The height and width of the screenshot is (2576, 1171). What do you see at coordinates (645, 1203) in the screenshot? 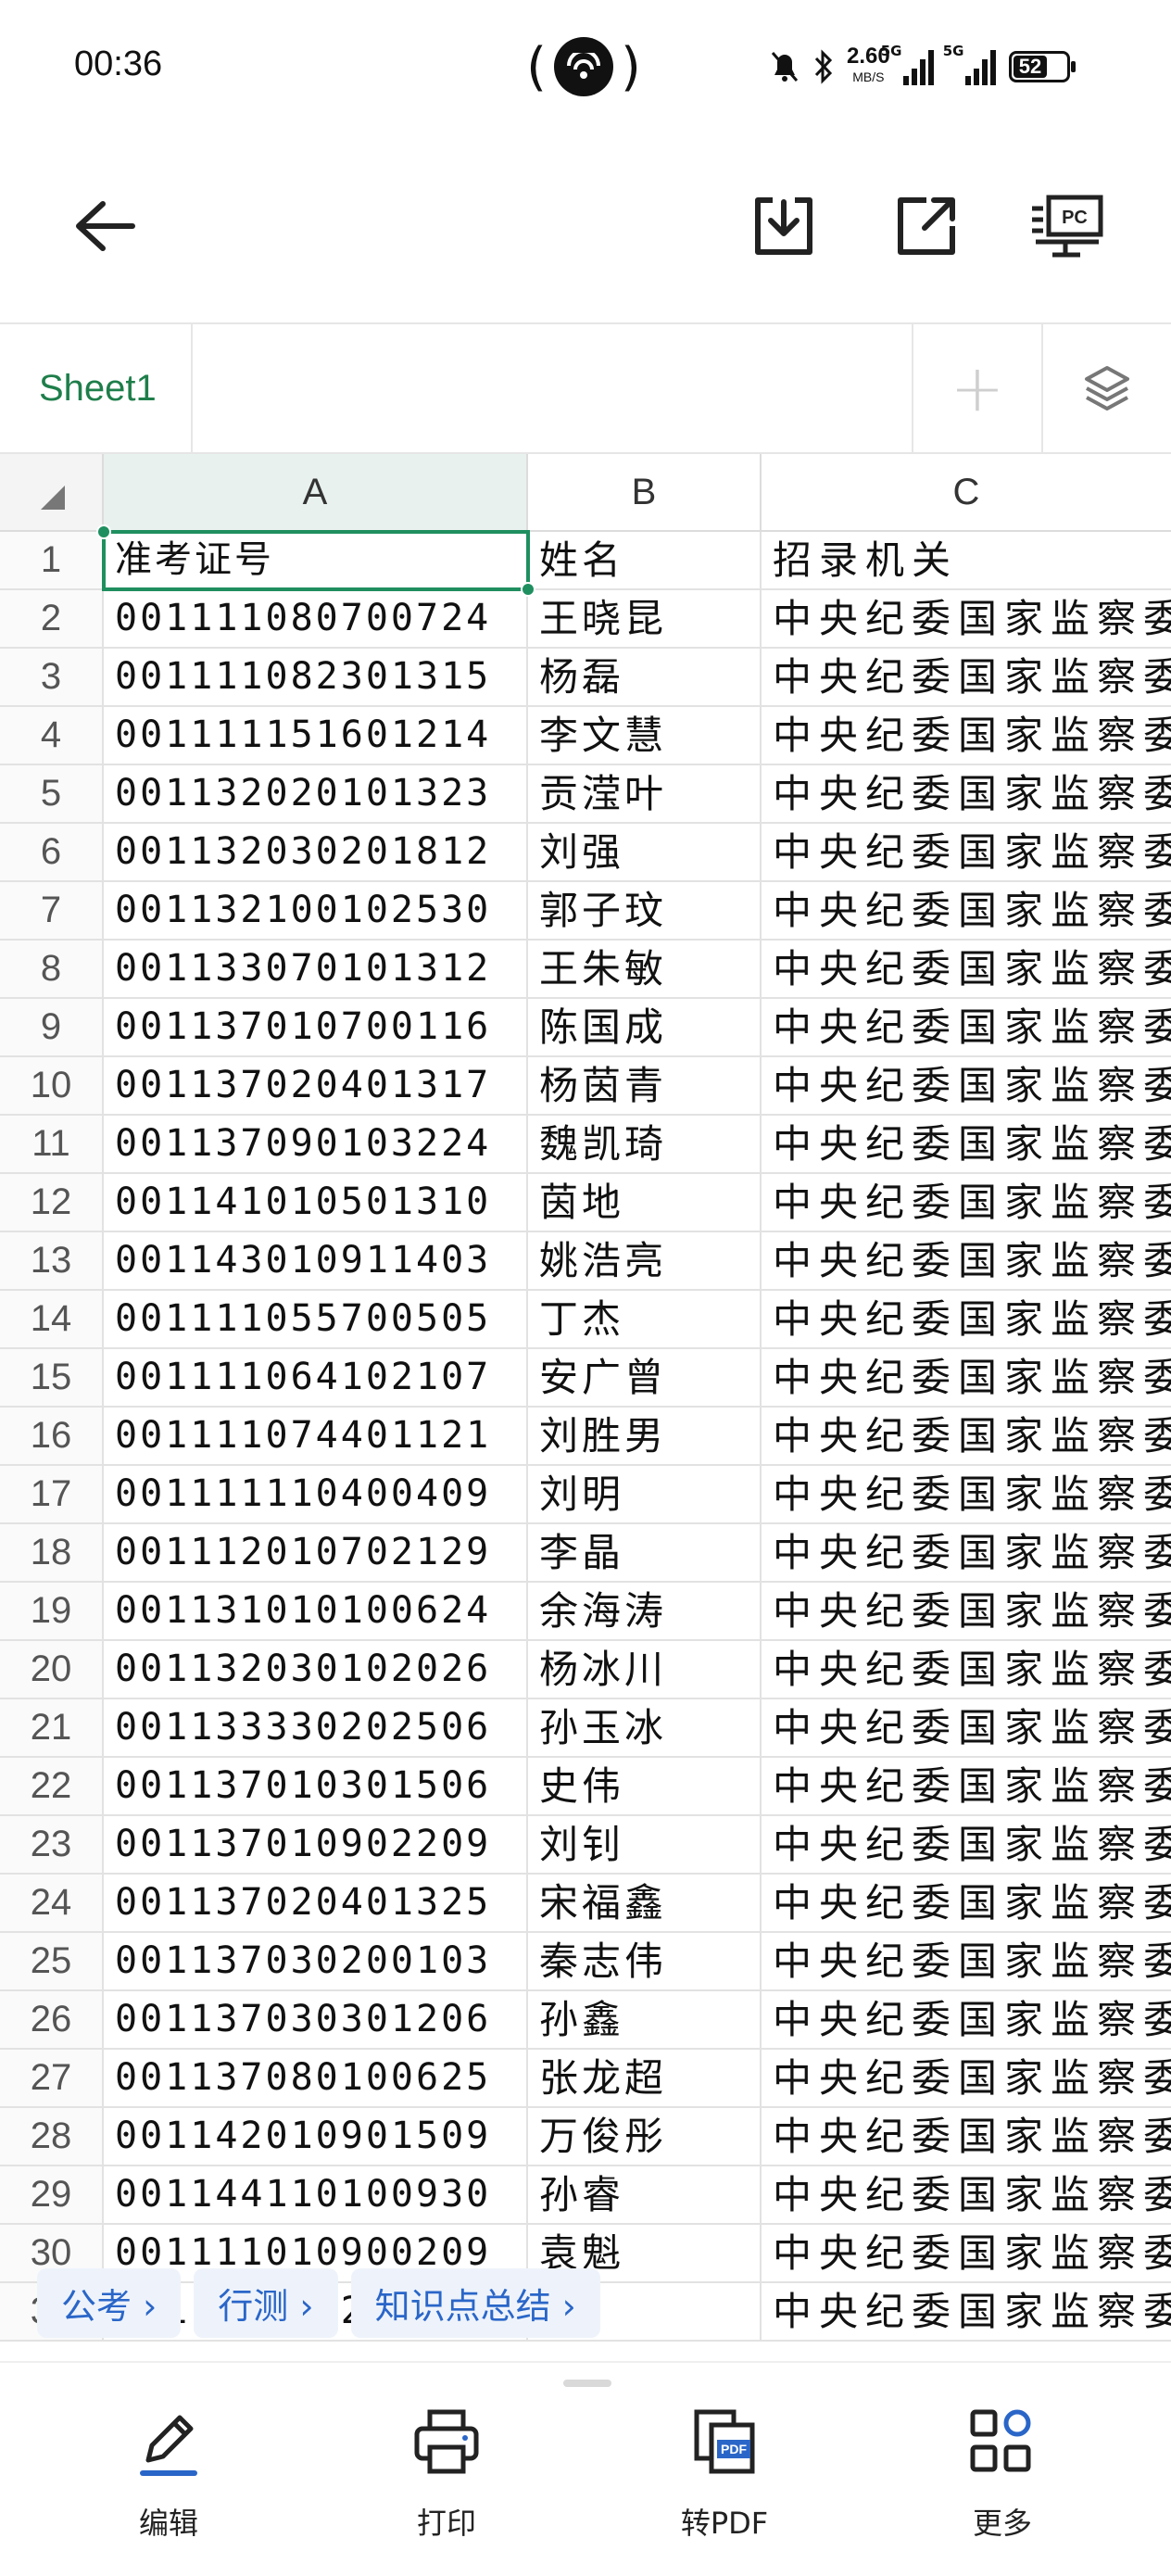
I see `cell-b: 茵地` at bounding box center [645, 1203].